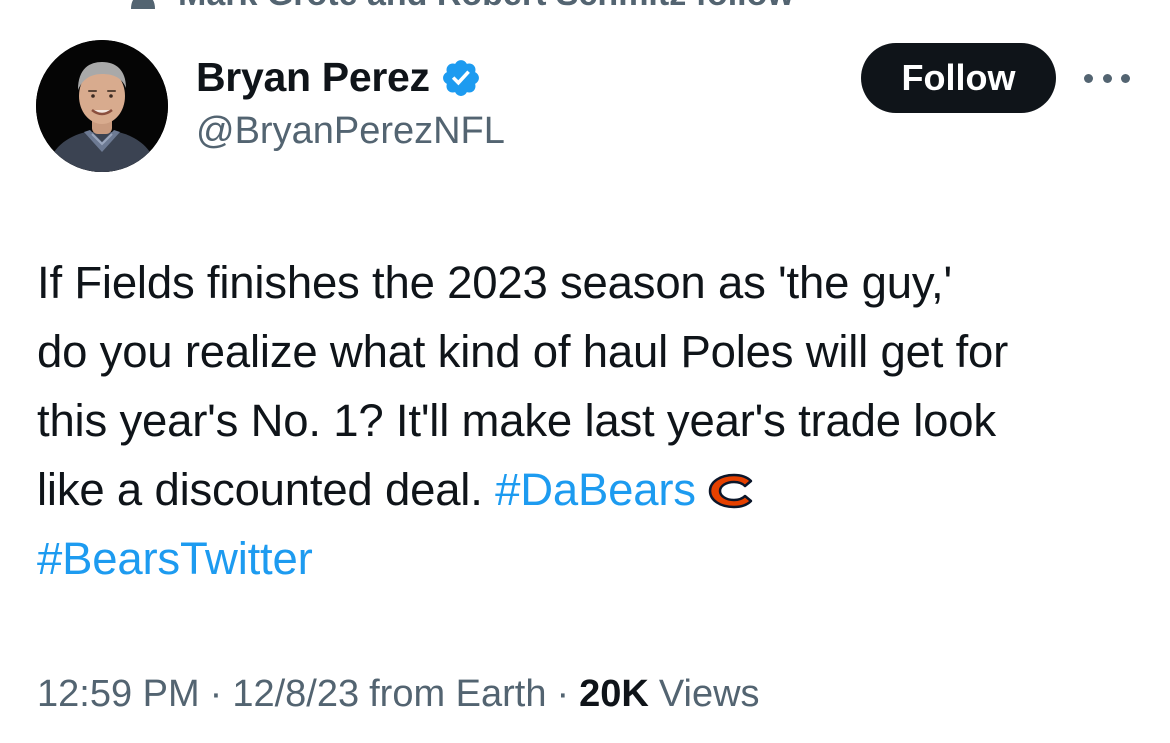 This screenshot has width=1170, height=743. What do you see at coordinates (313, 77) in the screenshot?
I see `author-name: Bryan Perez` at bounding box center [313, 77].